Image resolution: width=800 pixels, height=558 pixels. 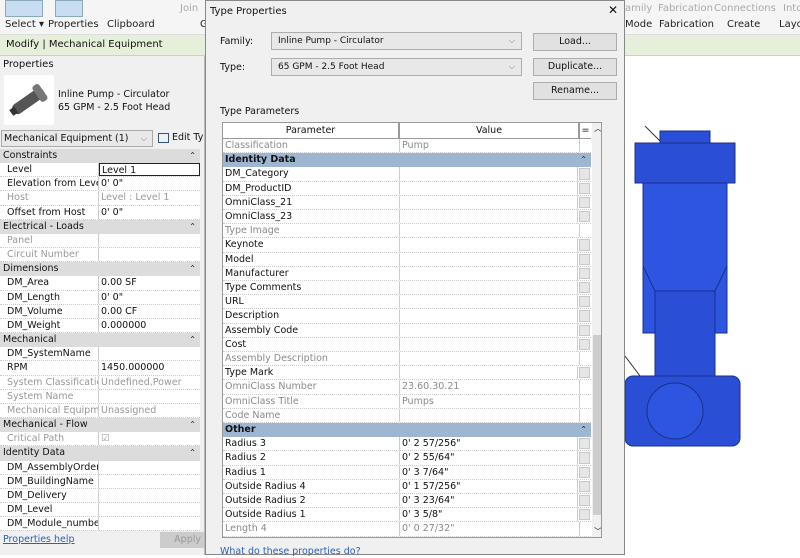 What do you see at coordinates (311, 130) in the screenshot?
I see `column-header-parameter: Parameter` at bounding box center [311, 130].